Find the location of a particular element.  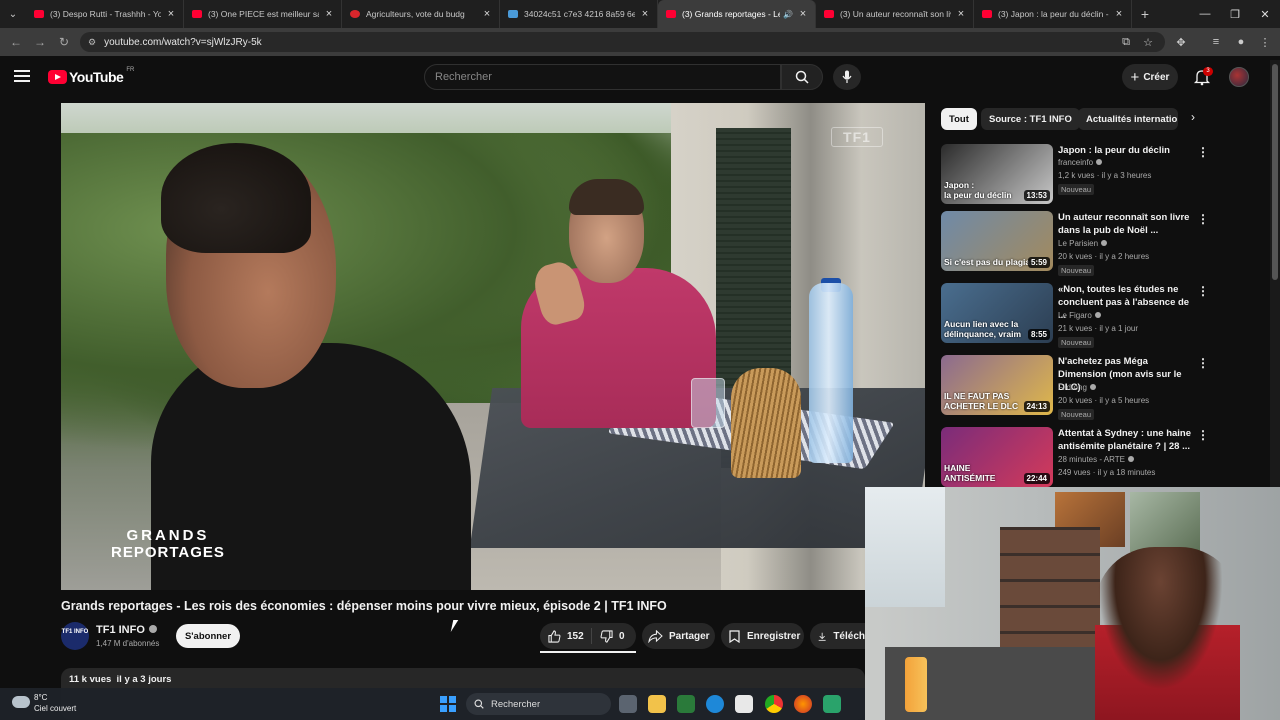

webcam-window is located at coordinates (905, 547).